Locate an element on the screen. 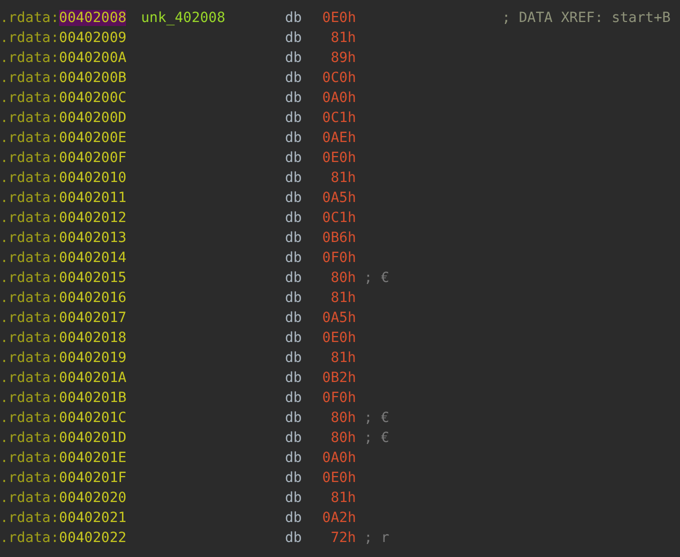 The width and height of the screenshot is (680, 557). address: 00402013 is located at coordinates (92, 238).